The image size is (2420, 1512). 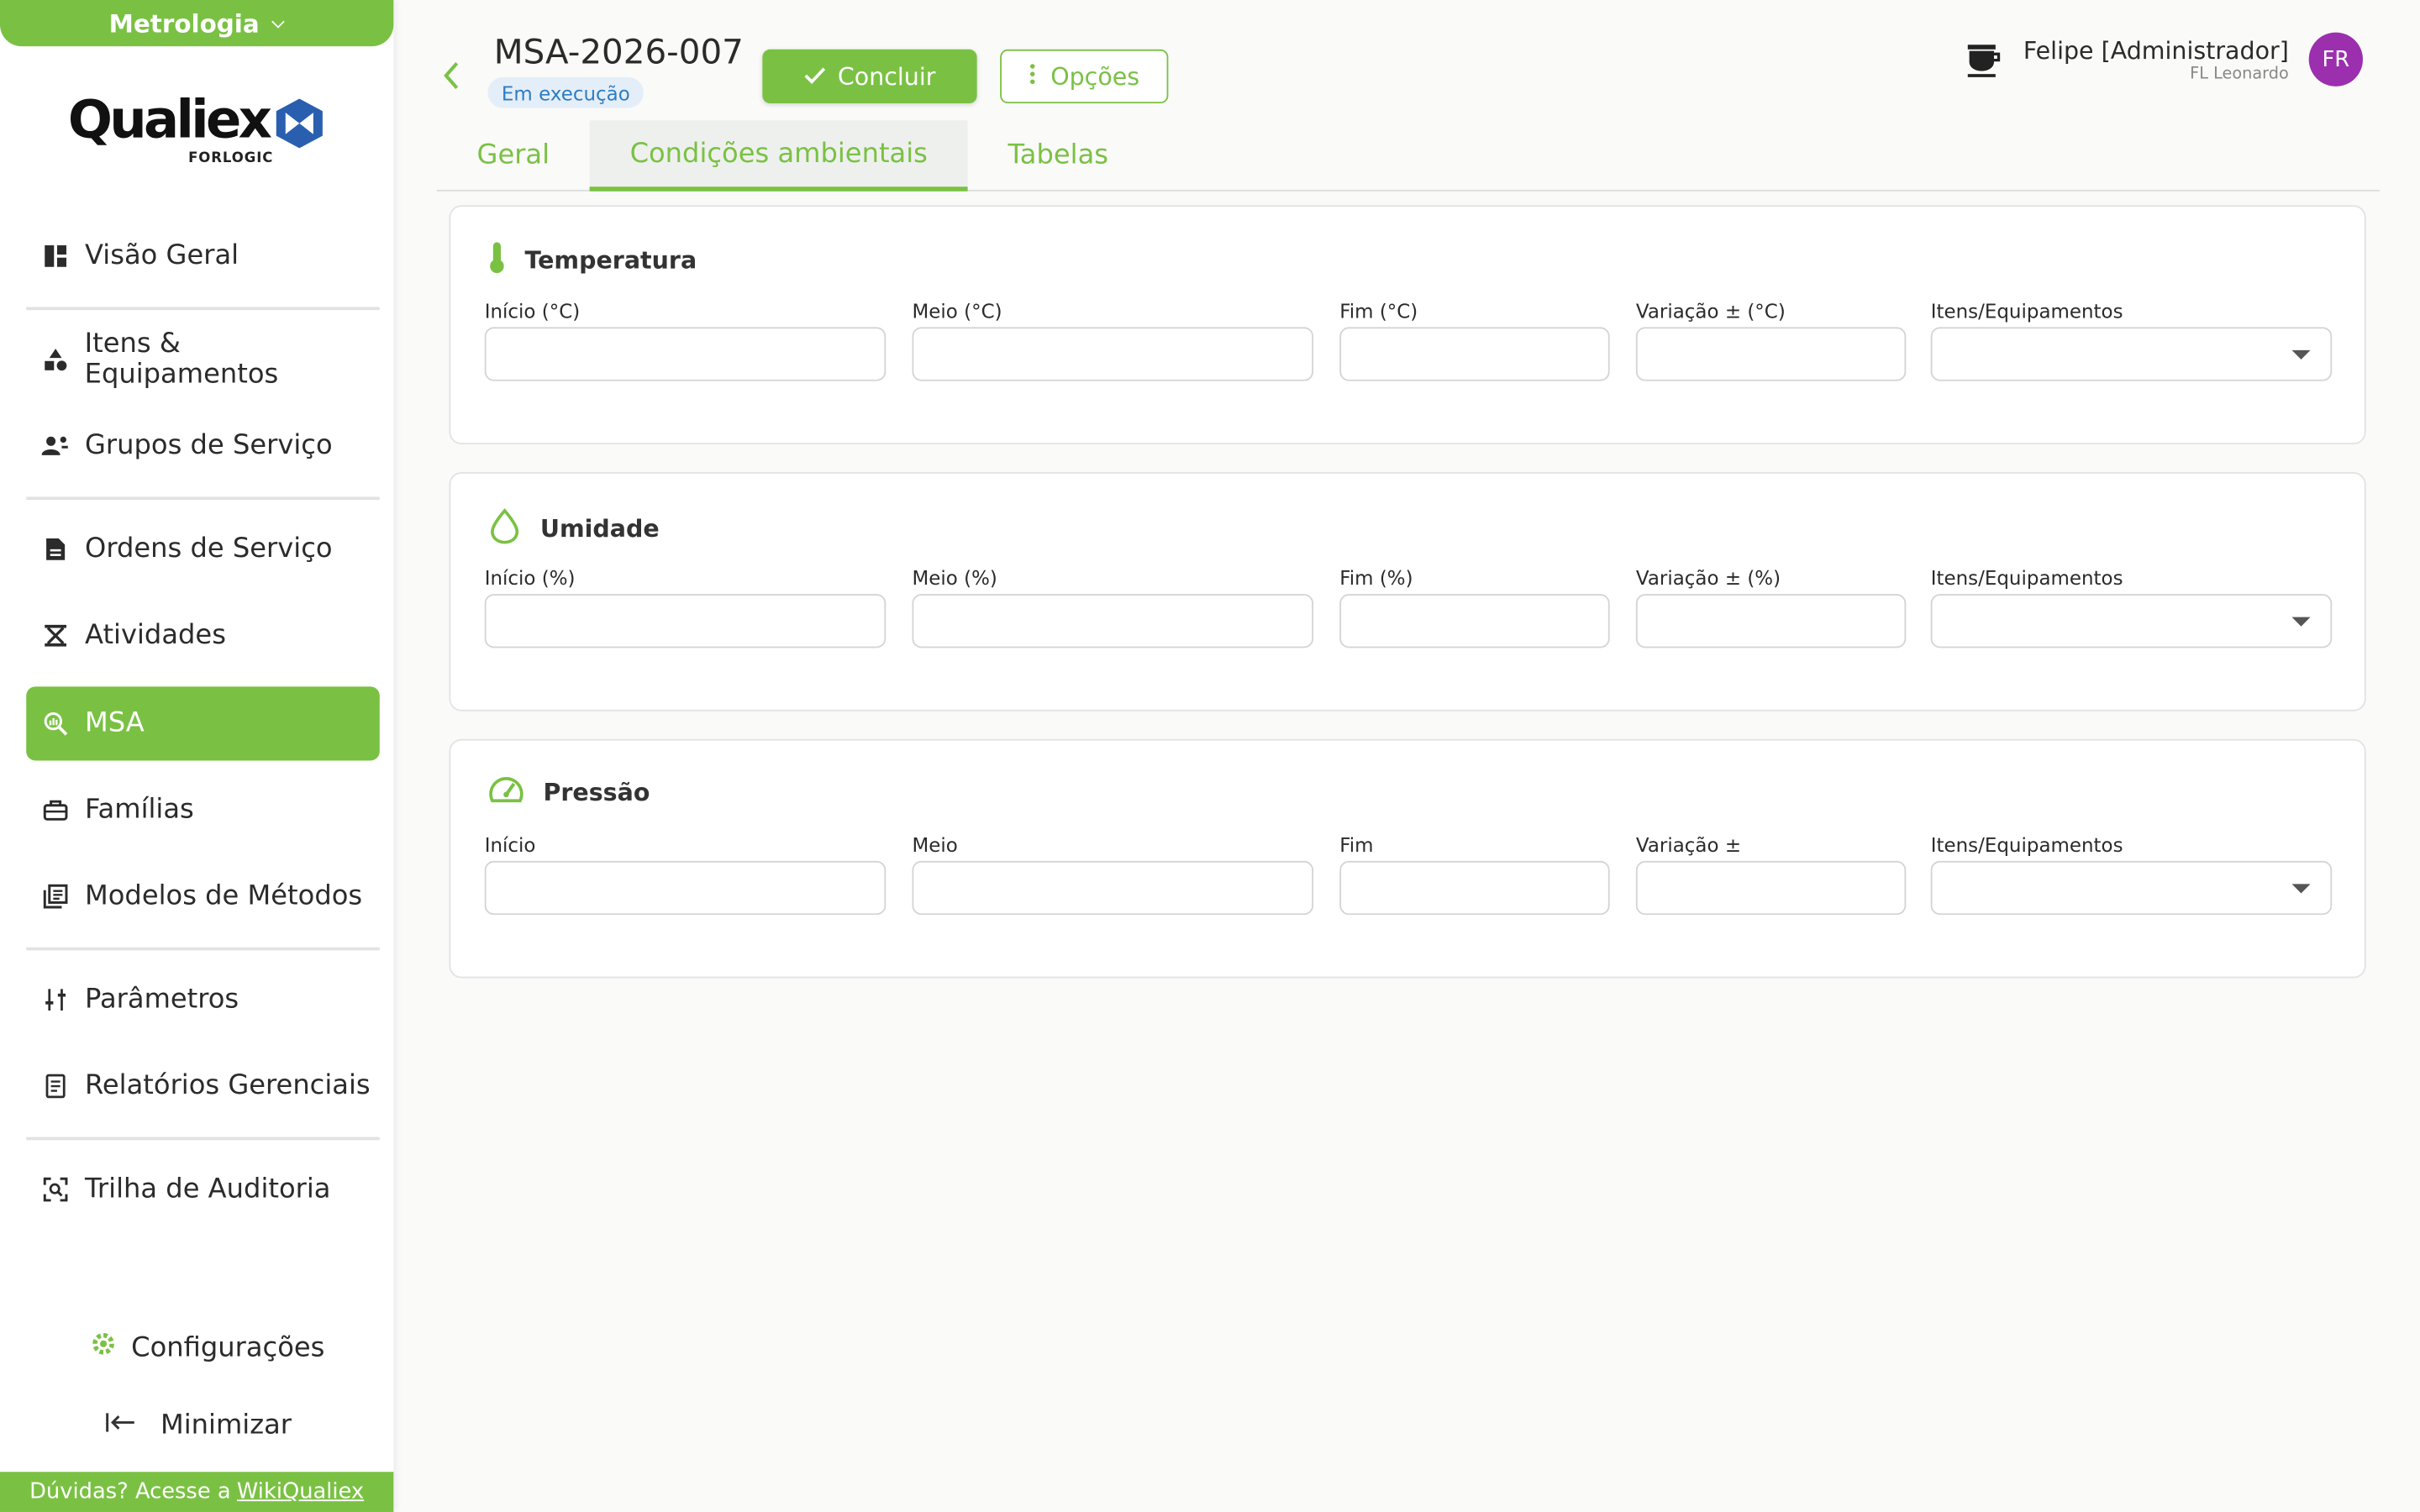 I want to click on opcoes-label: Opções, so click(x=1095, y=76).